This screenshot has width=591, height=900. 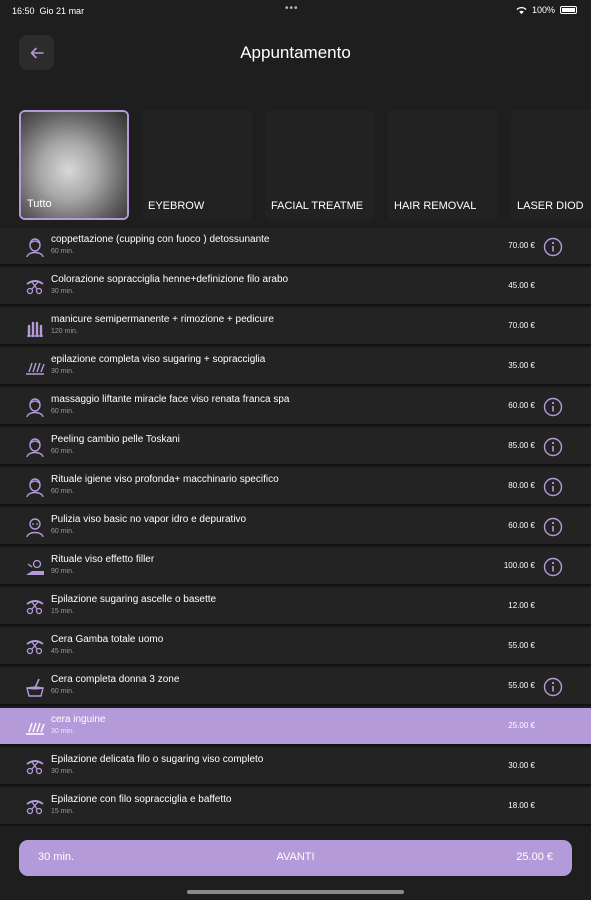 I want to click on category-label: Tutto, so click(x=39, y=204).